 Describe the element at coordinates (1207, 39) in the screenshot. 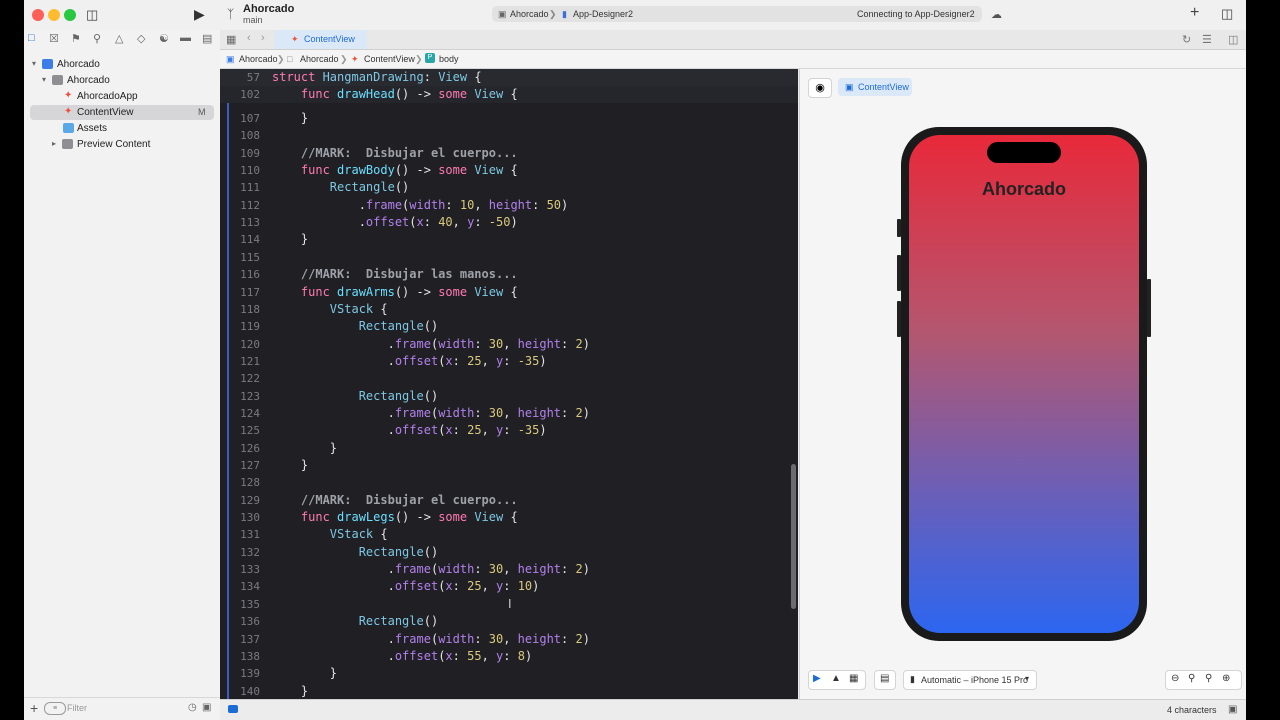

I see `editor-options-icon: ☰` at that location.